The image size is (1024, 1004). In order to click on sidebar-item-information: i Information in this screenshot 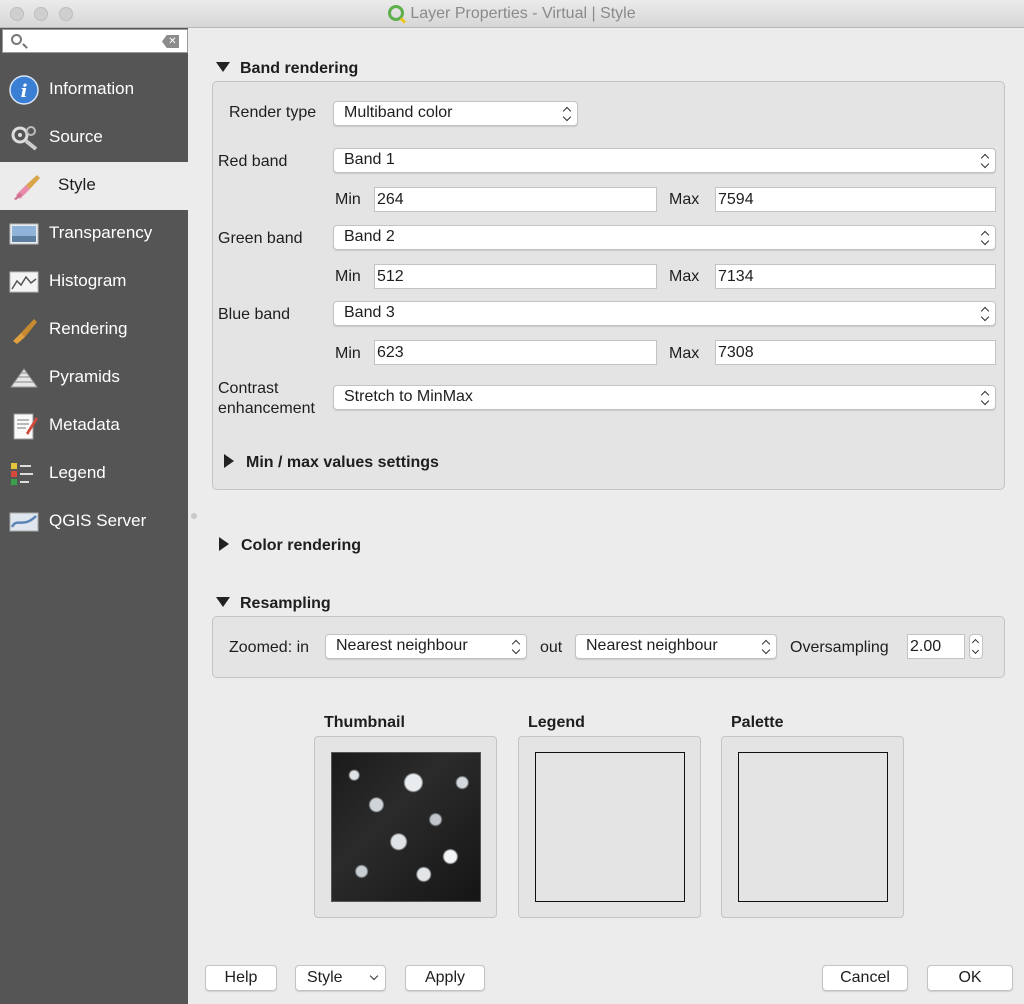, I will do `click(94, 90)`.